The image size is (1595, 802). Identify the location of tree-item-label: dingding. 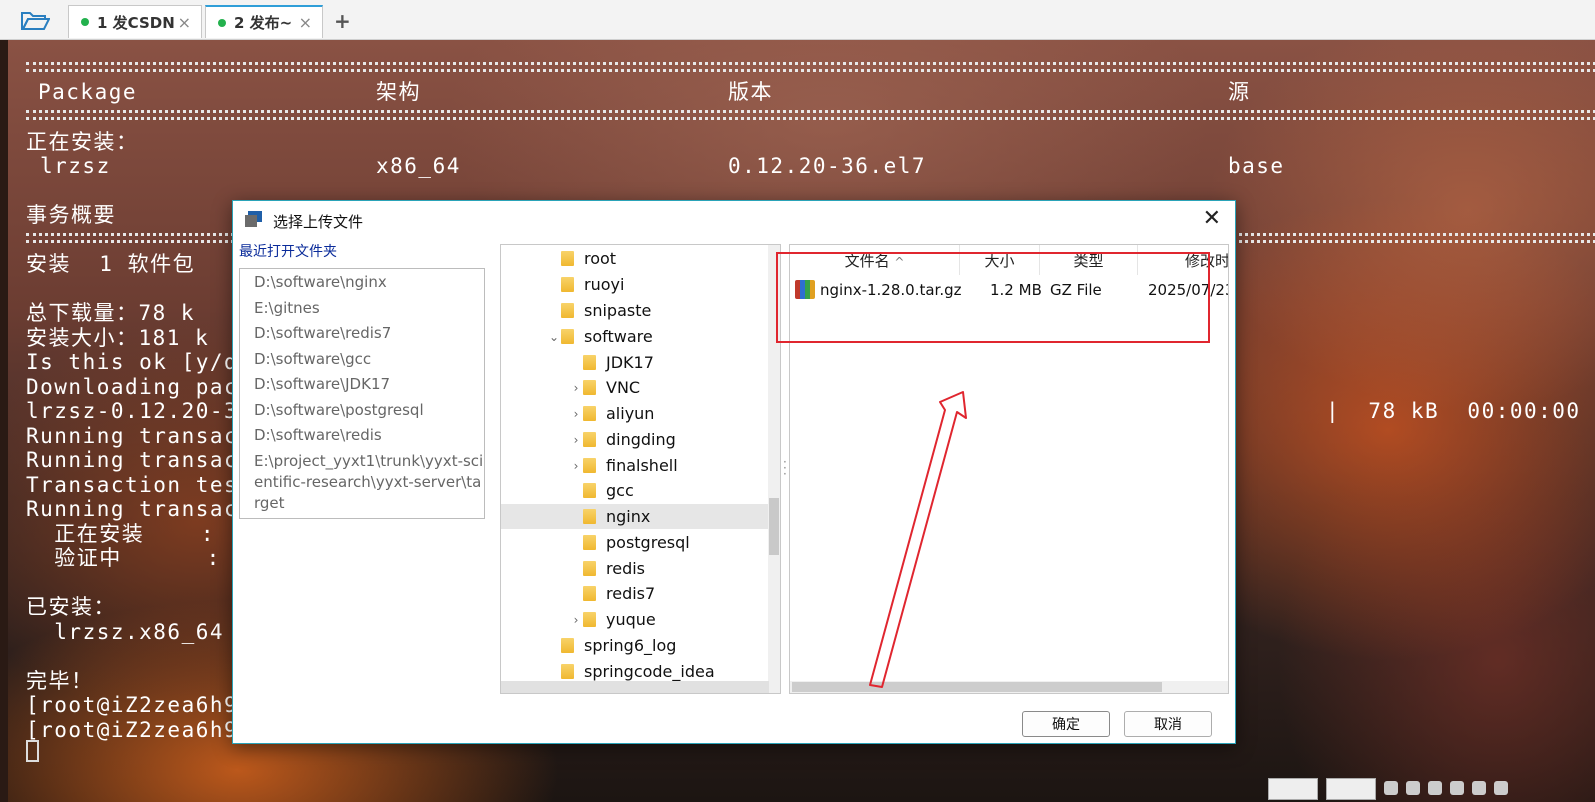
(641, 439).